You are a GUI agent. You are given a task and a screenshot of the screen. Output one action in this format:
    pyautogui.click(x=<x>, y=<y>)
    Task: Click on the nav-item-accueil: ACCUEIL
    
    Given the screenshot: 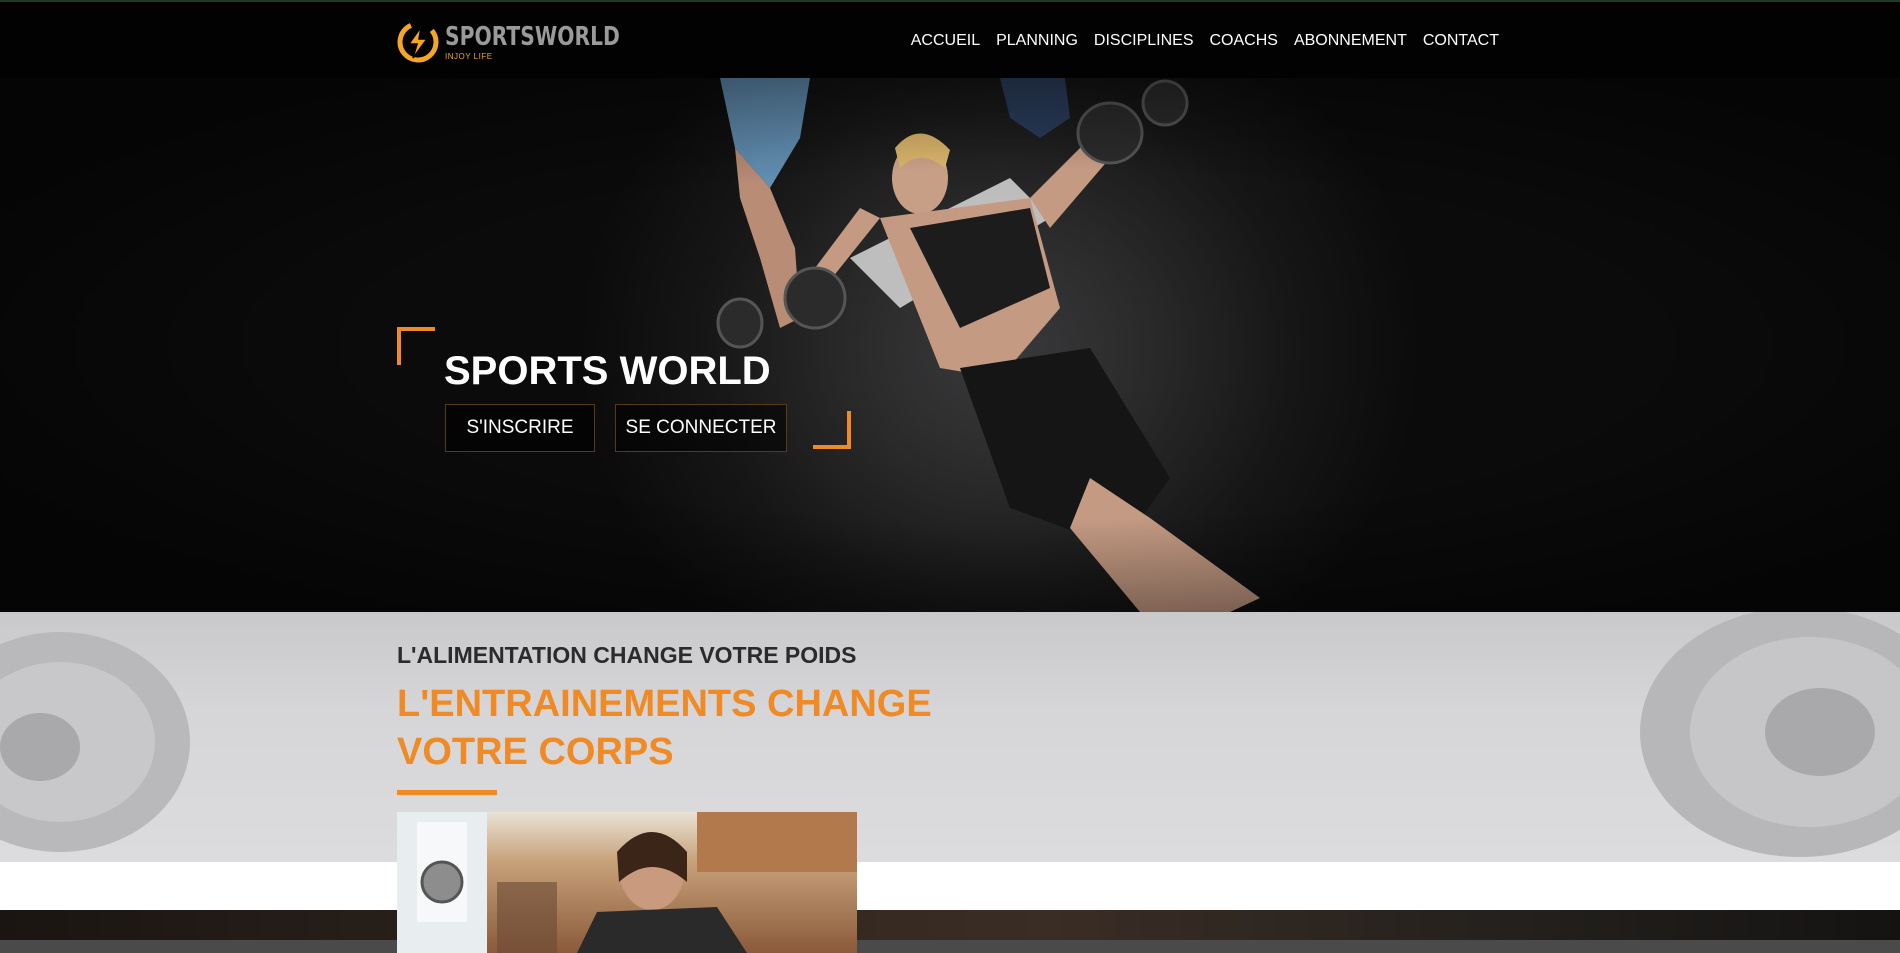 What is the action you would take?
    pyautogui.click(x=945, y=41)
    